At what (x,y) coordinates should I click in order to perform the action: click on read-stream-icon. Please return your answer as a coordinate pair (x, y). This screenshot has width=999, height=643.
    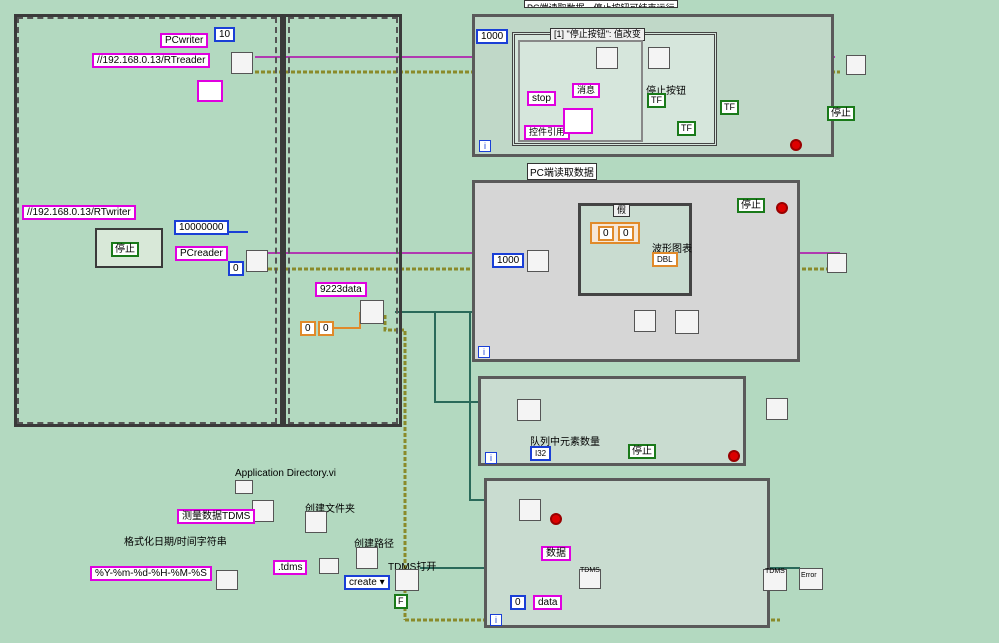
    Looking at the image, I should click on (538, 261).